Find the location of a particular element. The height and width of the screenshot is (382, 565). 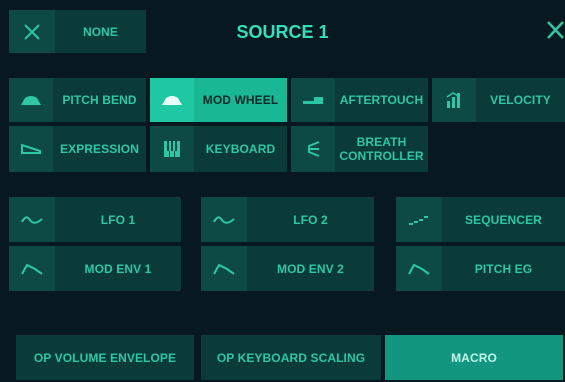

expression-icon is located at coordinates (31, 149).